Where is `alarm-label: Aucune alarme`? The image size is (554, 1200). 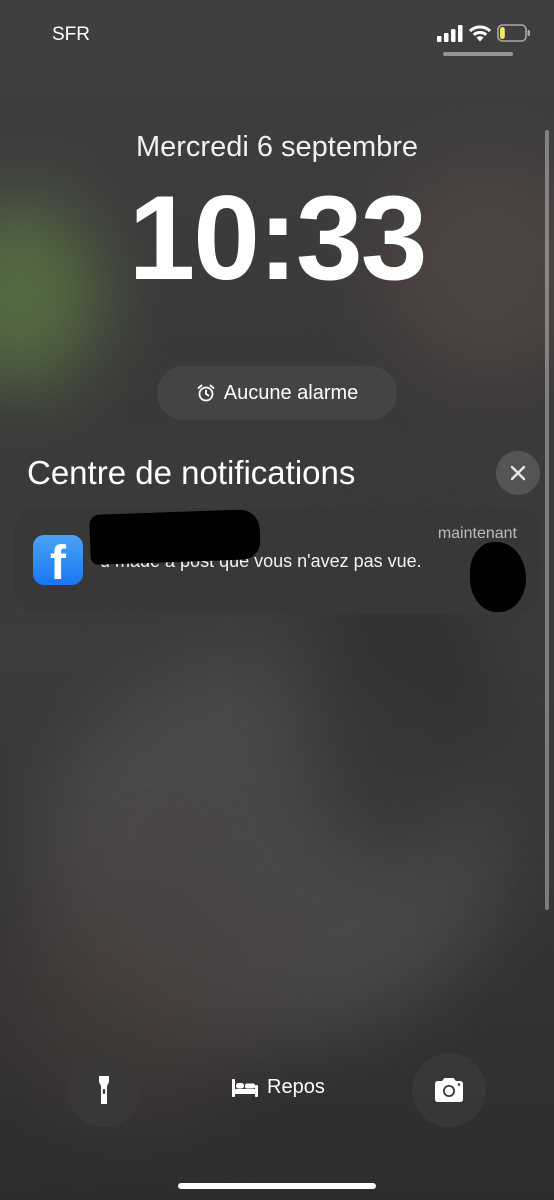
alarm-label: Aucune alarme is located at coordinates (291, 392).